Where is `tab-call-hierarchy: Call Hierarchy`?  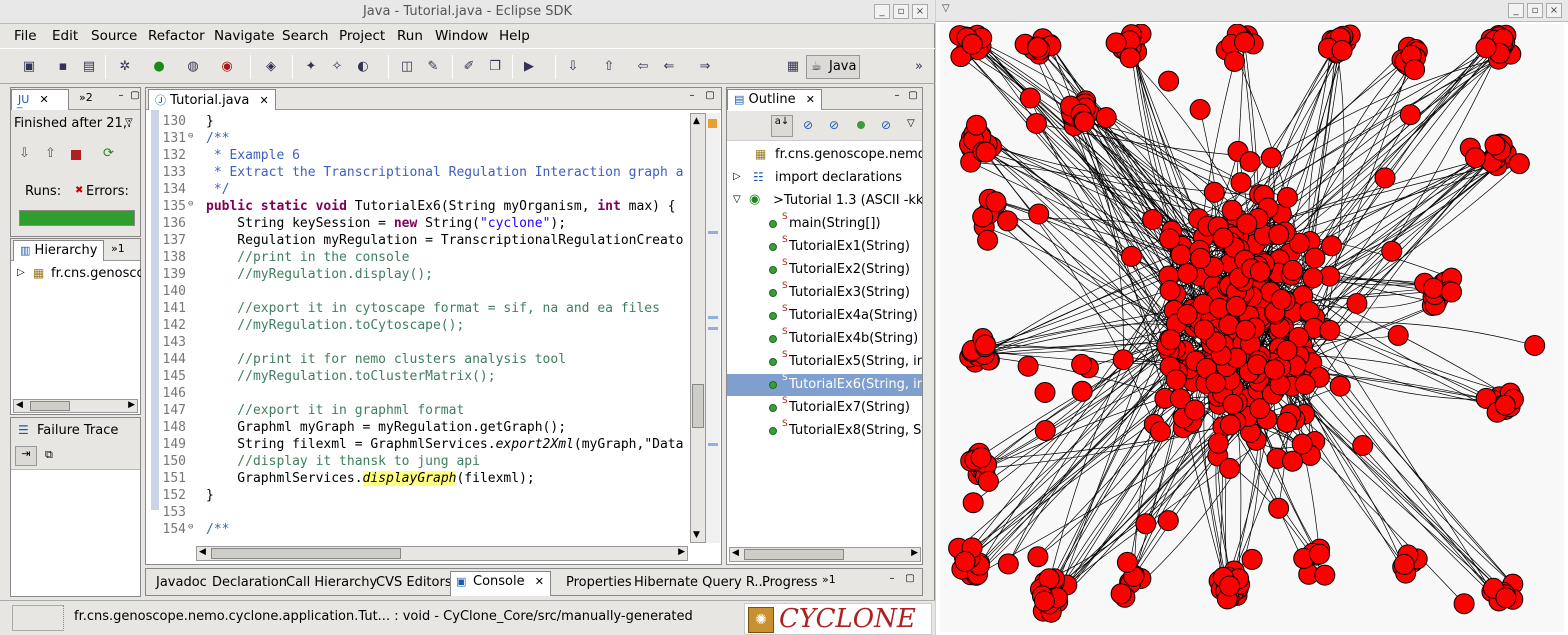
tab-call-hierarchy: Call Hierarchy is located at coordinates (331, 583).